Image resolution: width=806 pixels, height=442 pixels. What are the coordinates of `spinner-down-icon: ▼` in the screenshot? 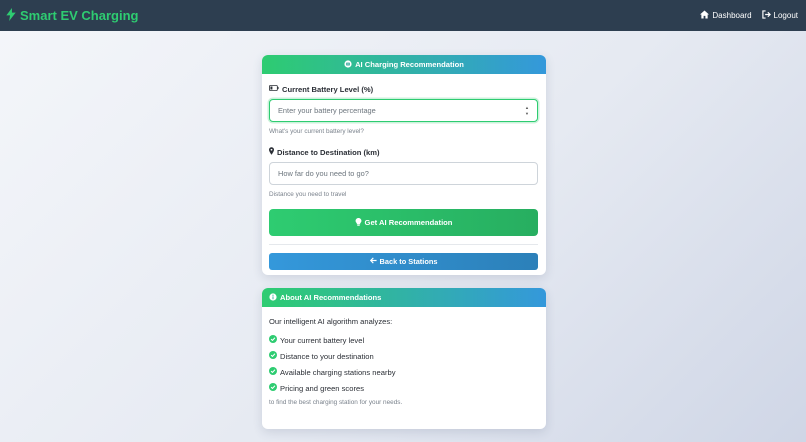 It's located at (527, 113).